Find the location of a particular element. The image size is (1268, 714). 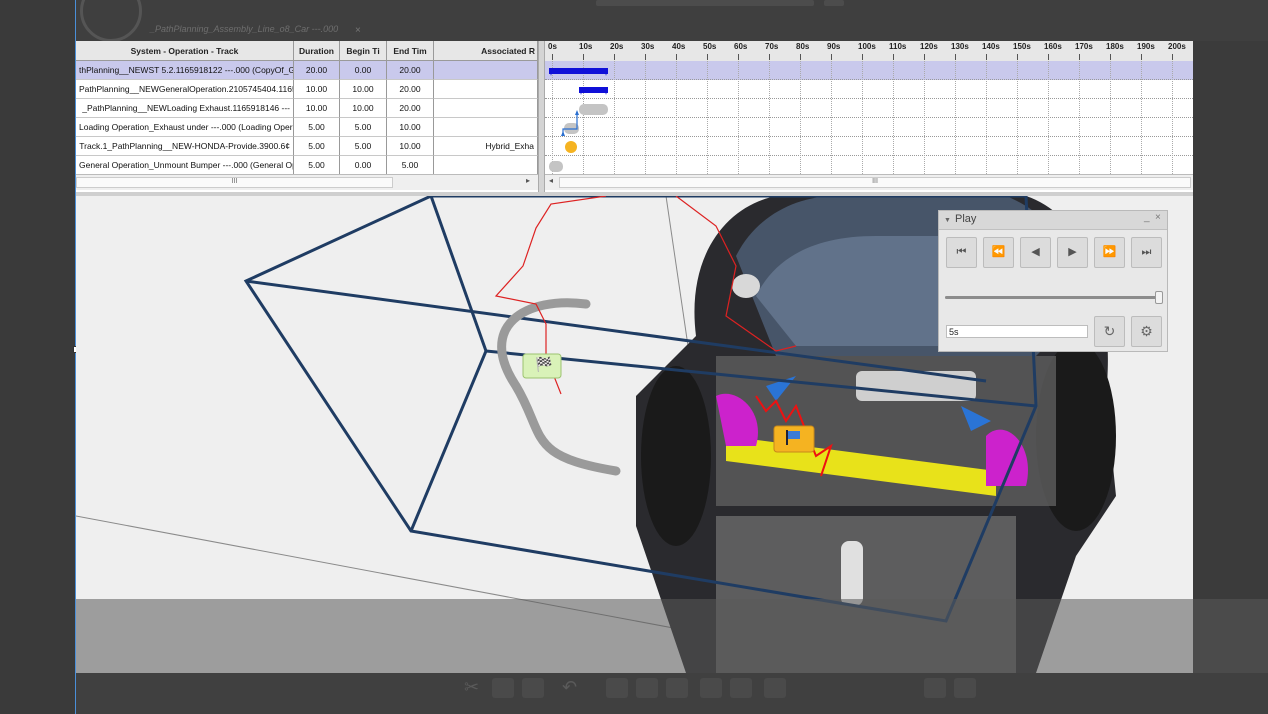

scroll-right-arrow-icon: ▸ is located at coordinates (528, 180).